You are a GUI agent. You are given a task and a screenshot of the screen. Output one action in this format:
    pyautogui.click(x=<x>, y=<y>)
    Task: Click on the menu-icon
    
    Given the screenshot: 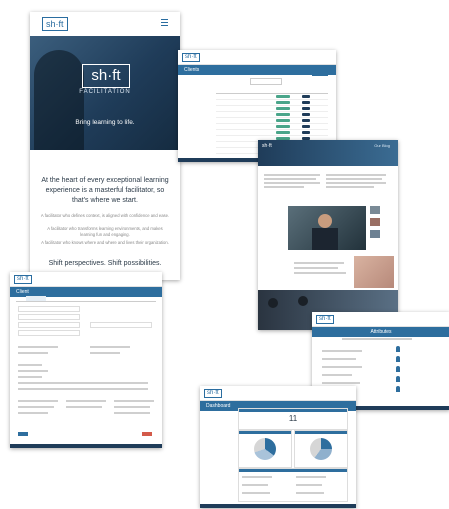 What is the action you would take?
    pyautogui.click(x=164, y=22)
    